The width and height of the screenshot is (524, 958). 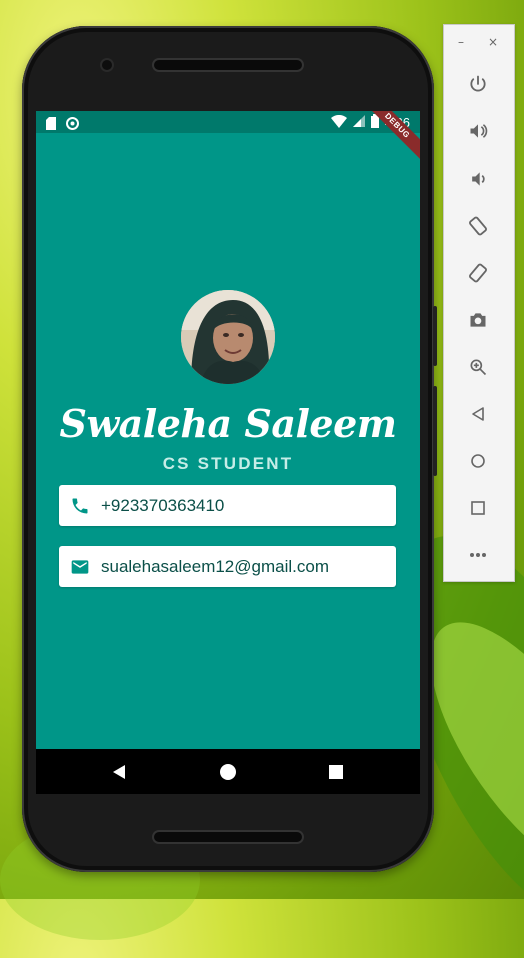 What do you see at coordinates (72, 124) in the screenshot?
I see `sync-icon` at bounding box center [72, 124].